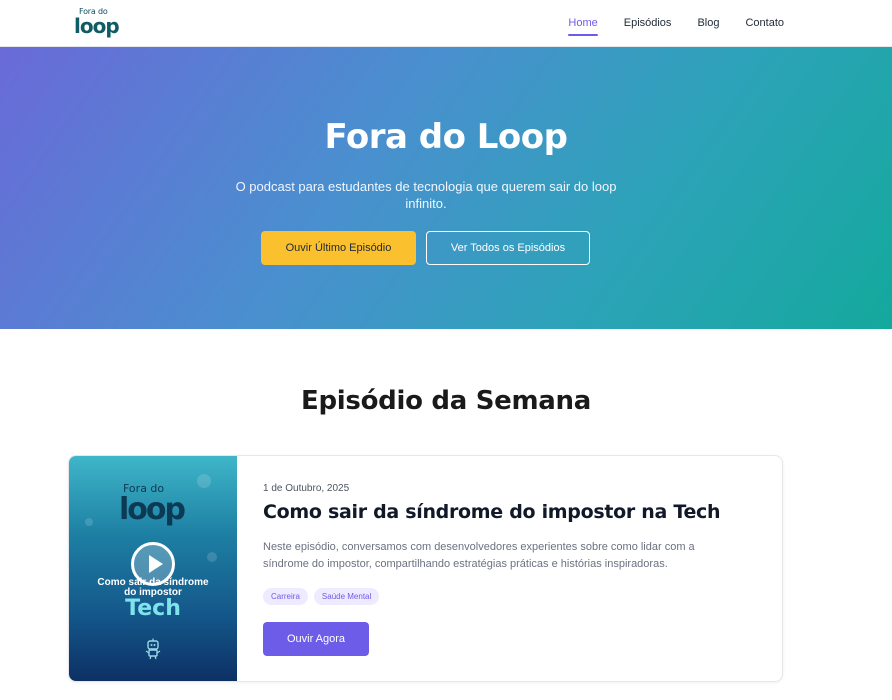  I want to click on nav-episodios: Episódios, so click(648, 23).